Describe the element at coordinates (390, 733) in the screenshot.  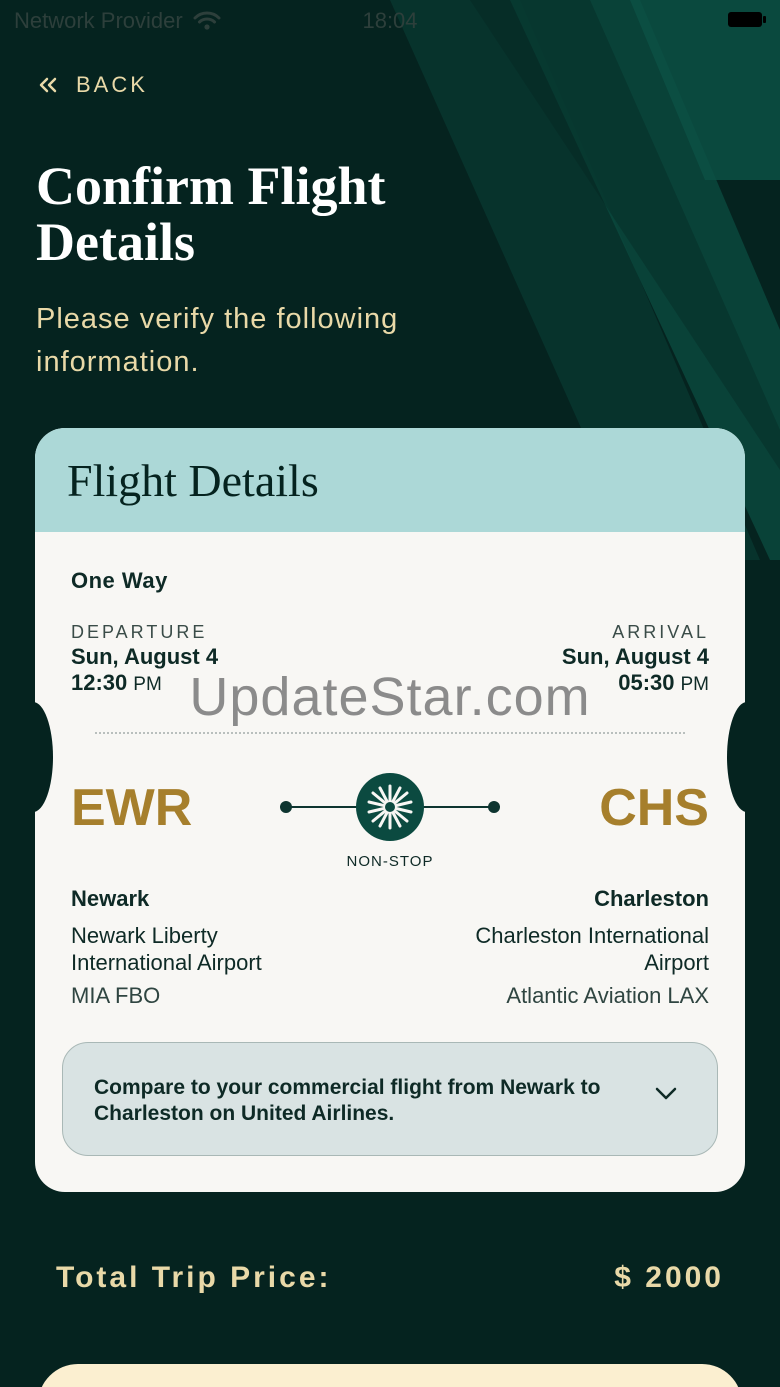
I see `dotted-divider` at that location.